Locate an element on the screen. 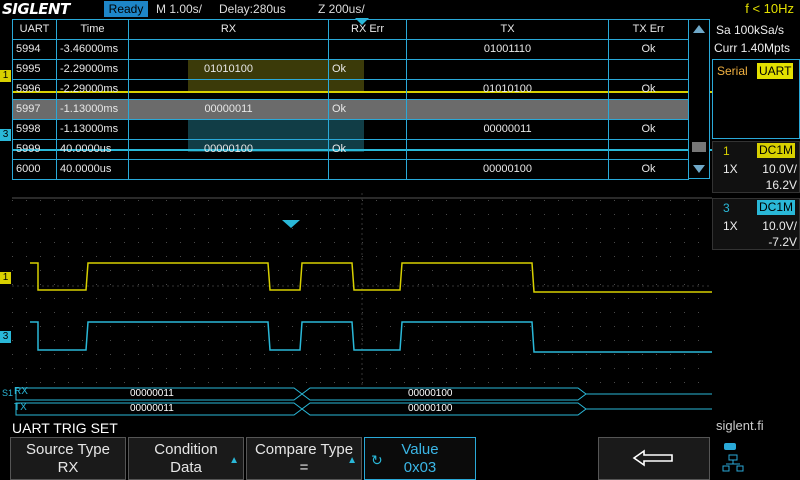 Image resolution: width=800 pixels, height=480 pixels. col-header-rx: RX is located at coordinates (228, 29).